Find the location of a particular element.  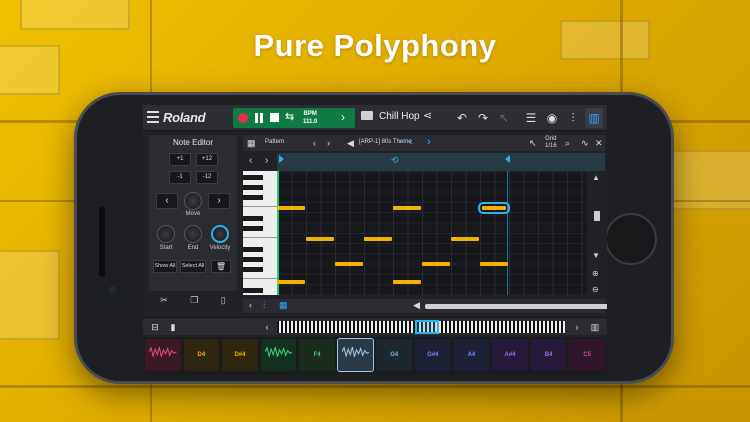

undo-icon: ↶ is located at coordinates (462, 118).